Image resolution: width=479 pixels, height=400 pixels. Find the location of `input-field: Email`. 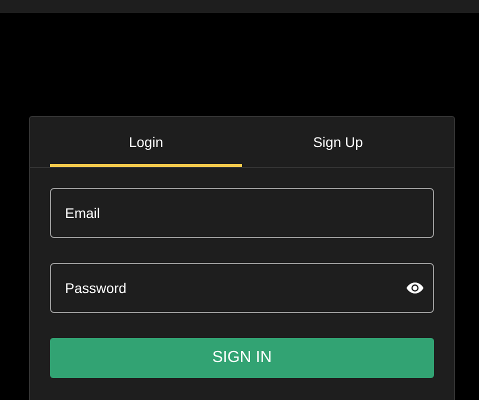

input-field: Email is located at coordinates (242, 213).